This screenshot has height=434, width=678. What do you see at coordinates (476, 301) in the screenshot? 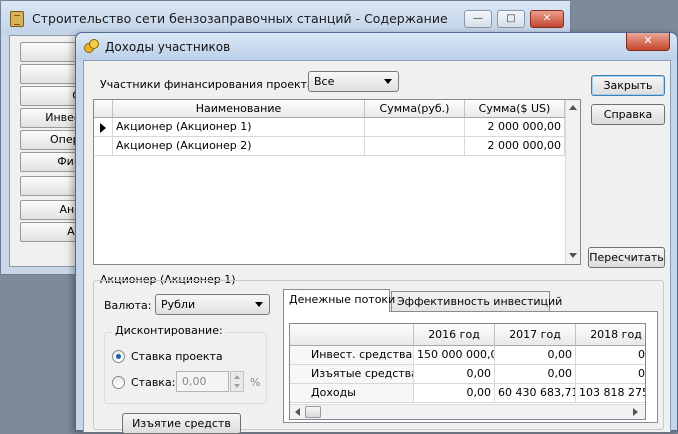
I see `tab-investment-efficiency: Эффективность инвестиций` at bounding box center [476, 301].